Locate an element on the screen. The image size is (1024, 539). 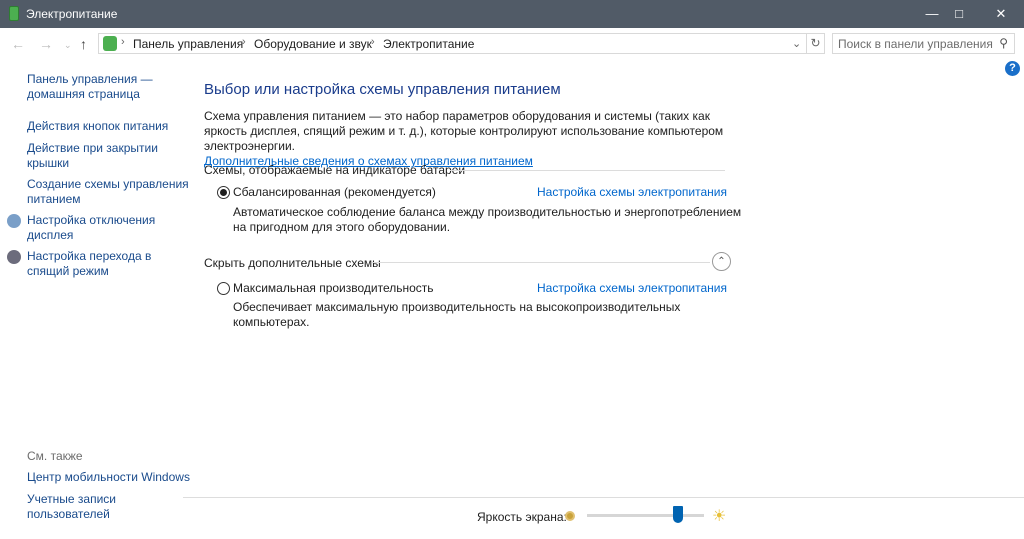
balanced-radio is located at coordinates (223, 192).